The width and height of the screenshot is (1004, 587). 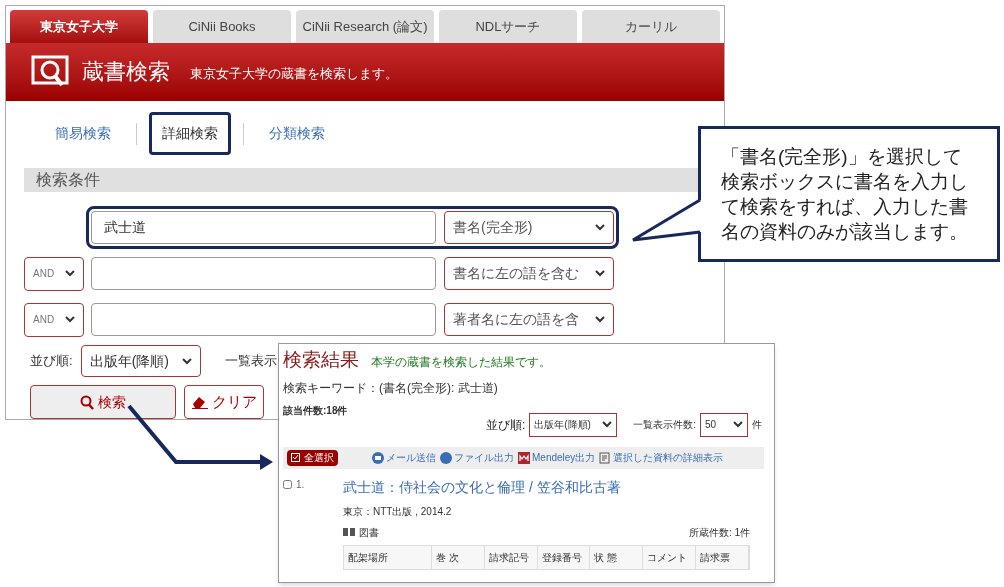 I want to click on clear-button: クリア, so click(x=224, y=402).